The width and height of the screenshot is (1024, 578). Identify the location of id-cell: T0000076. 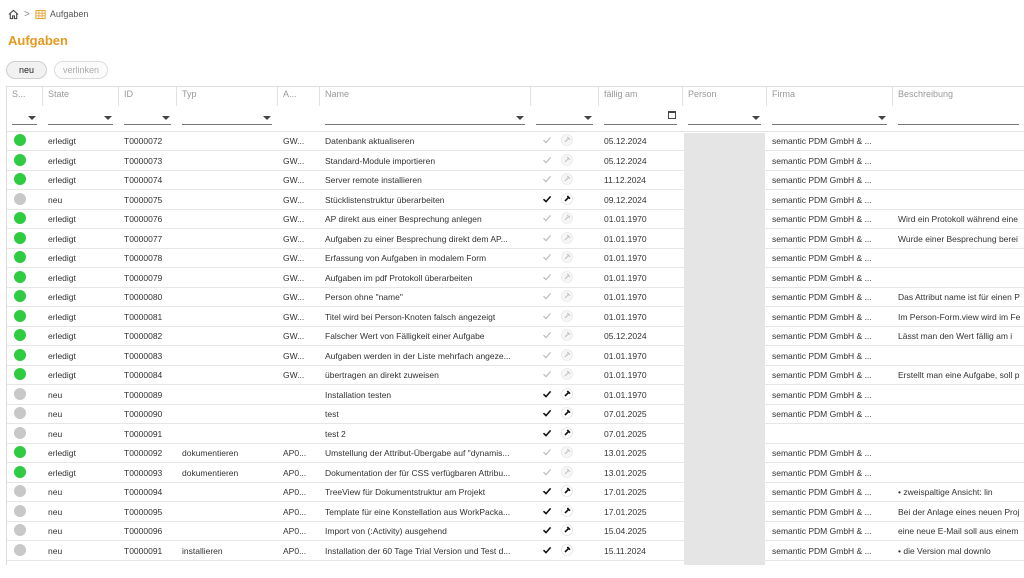
(143, 219).